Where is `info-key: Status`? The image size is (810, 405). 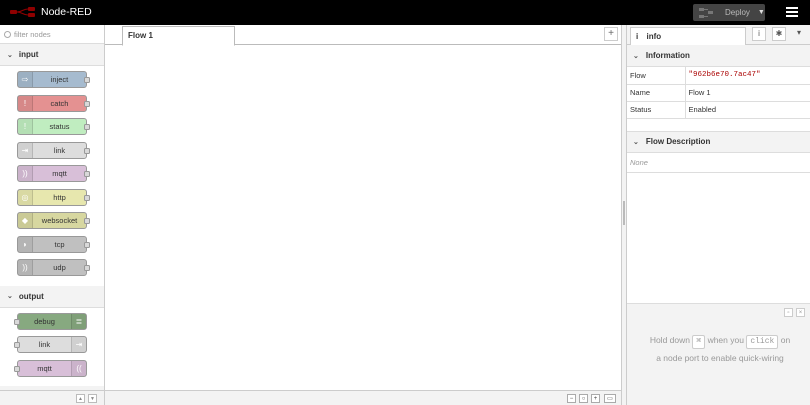 info-key: Status is located at coordinates (656, 110).